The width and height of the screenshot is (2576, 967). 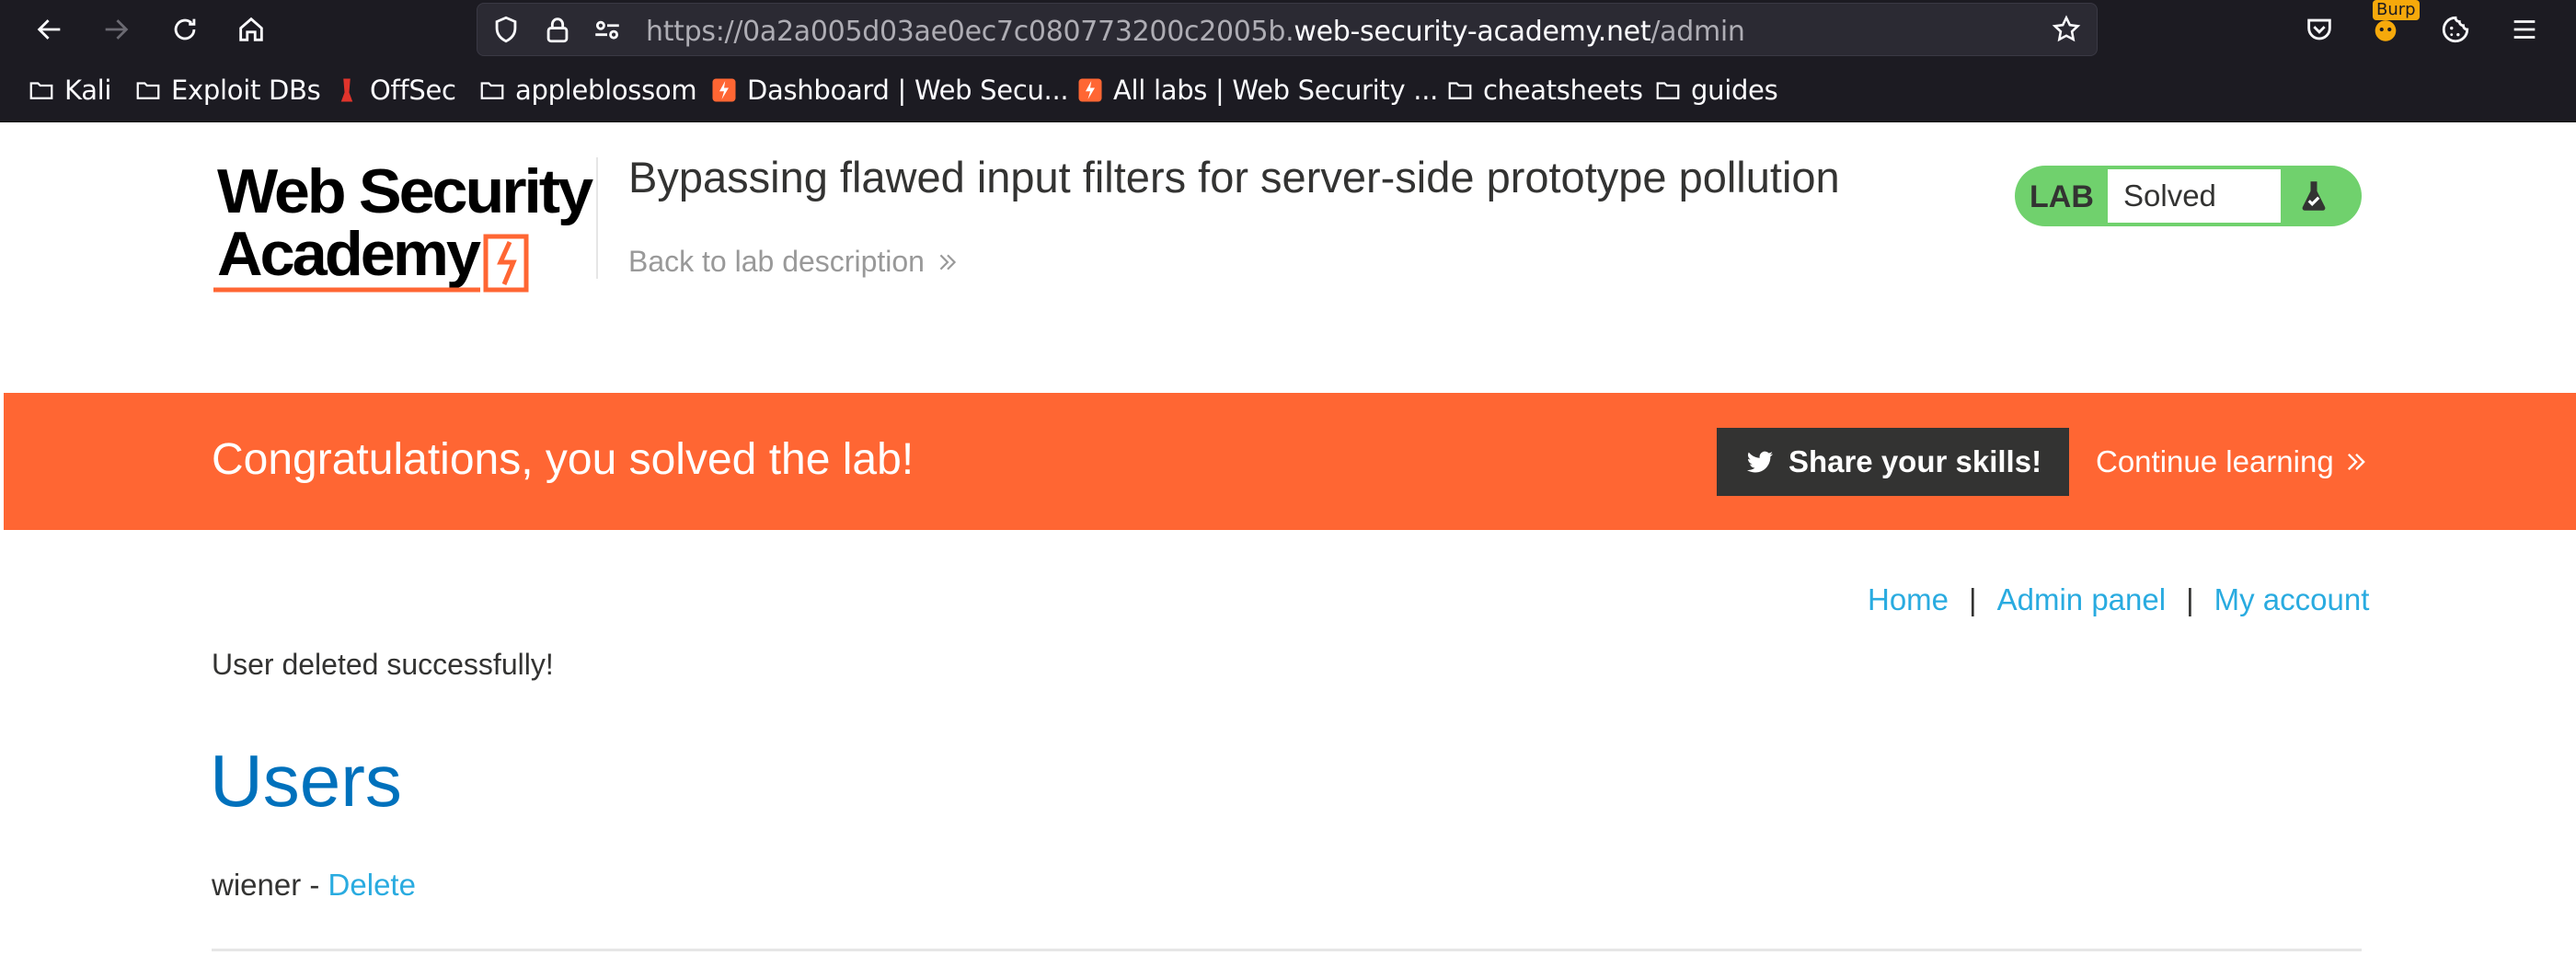 I want to click on back-button, so click(x=50, y=29).